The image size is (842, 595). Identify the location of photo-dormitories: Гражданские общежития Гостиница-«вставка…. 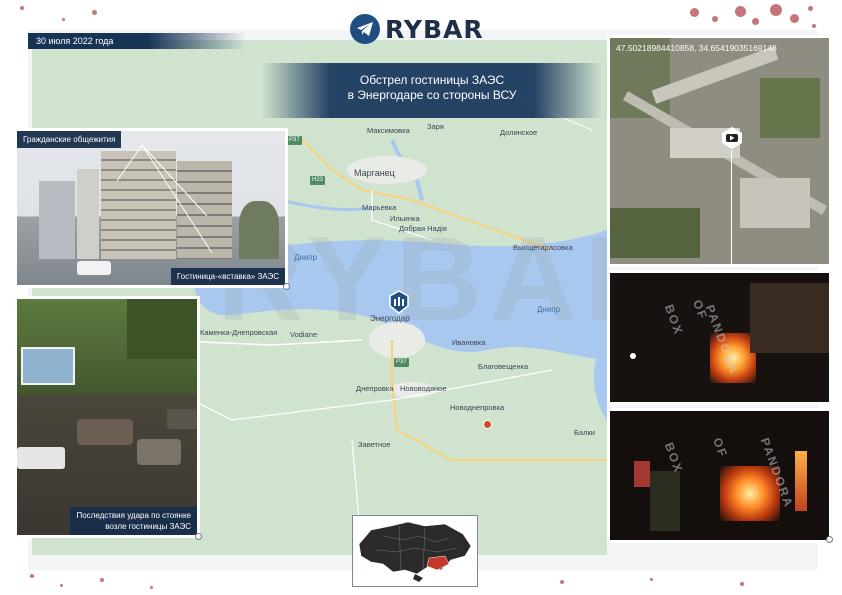
(151, 208).